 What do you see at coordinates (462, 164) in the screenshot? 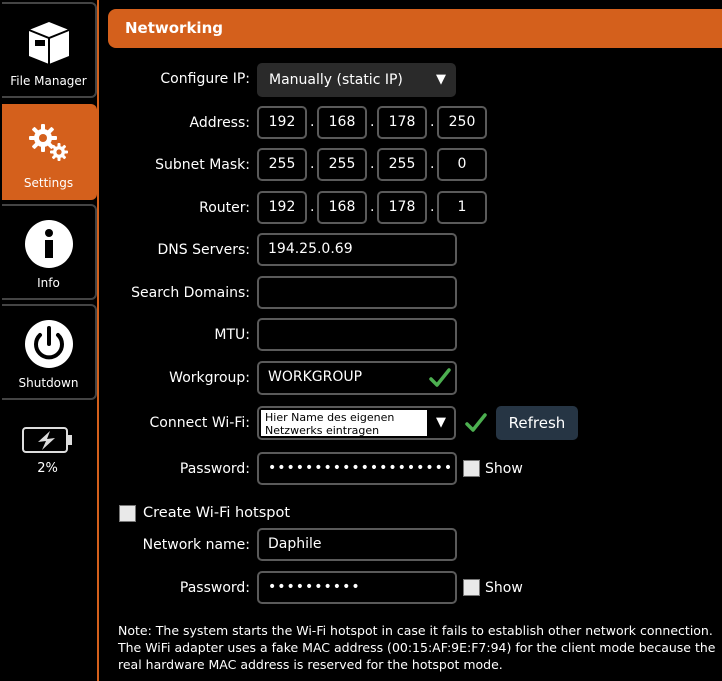
I see `subnet-octet-4: 0` at bounding box center [462, 164].